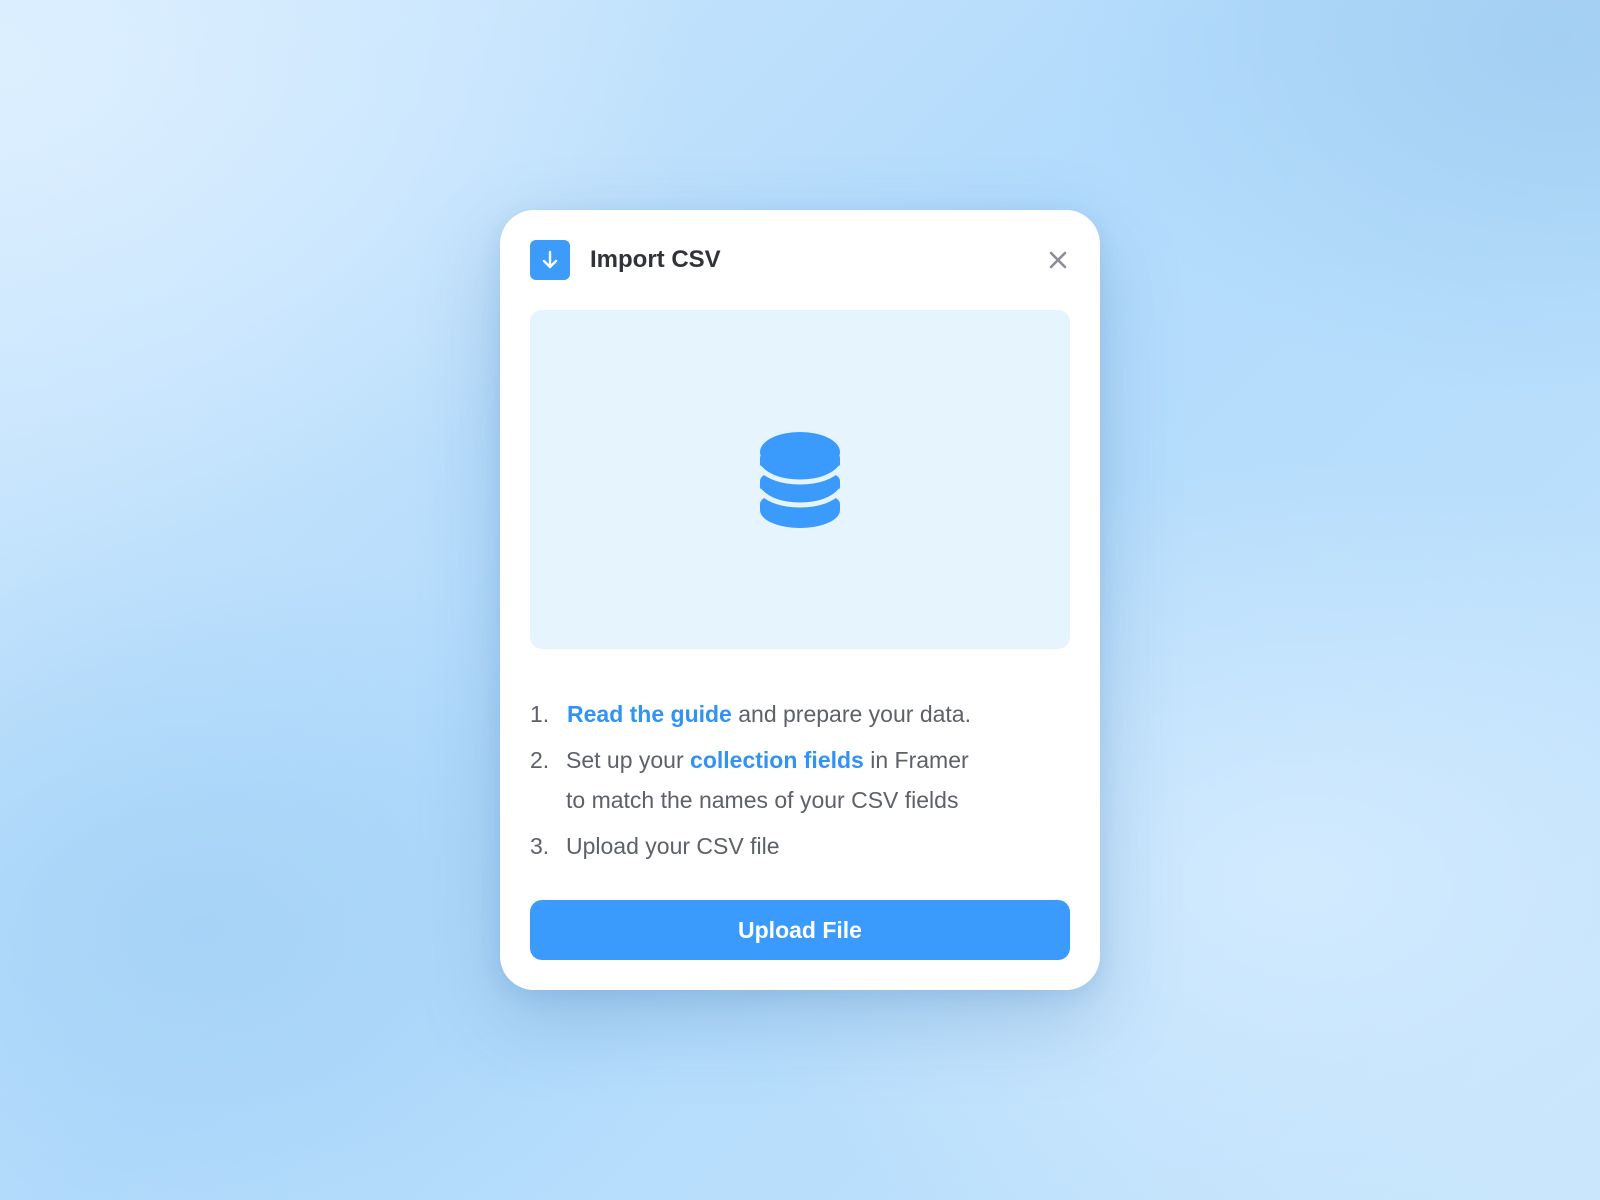 The height and width of the screenshot is (1200, 1600). I want to click on read-guide-link: Read the guide, so click(649, 714).